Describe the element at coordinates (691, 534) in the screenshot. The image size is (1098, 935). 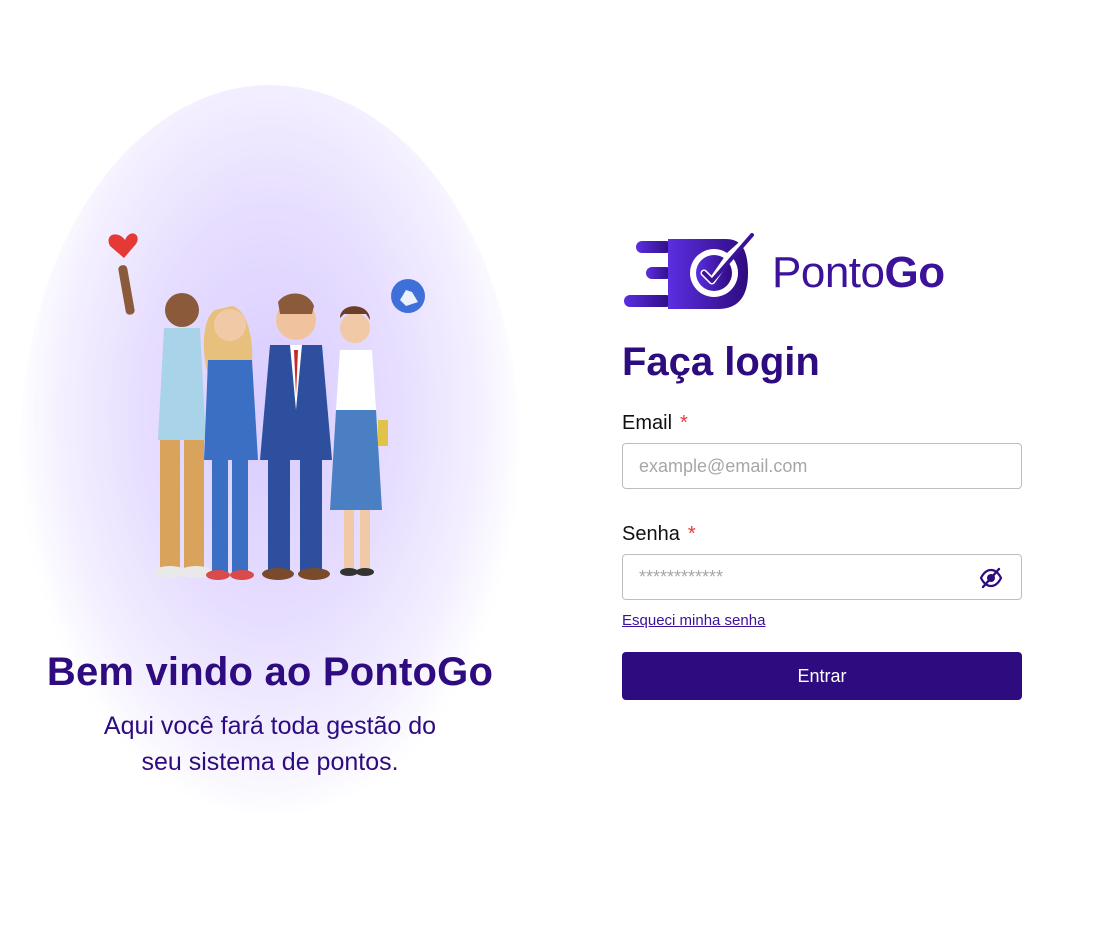
I see `password-required-mark: *` at that location.